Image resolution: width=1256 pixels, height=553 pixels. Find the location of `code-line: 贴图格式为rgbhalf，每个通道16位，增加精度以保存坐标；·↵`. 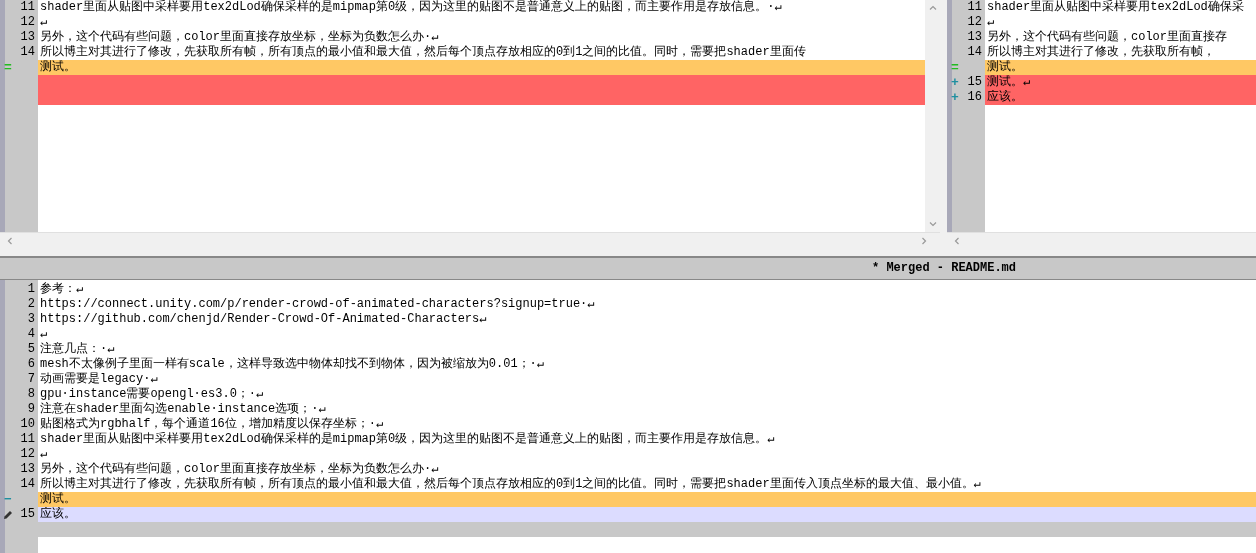

code-line: 贴图格式为rgbhalf，每个通道16位，增加精度以保存坐标；·↵ is located at coordinates (212, 424).